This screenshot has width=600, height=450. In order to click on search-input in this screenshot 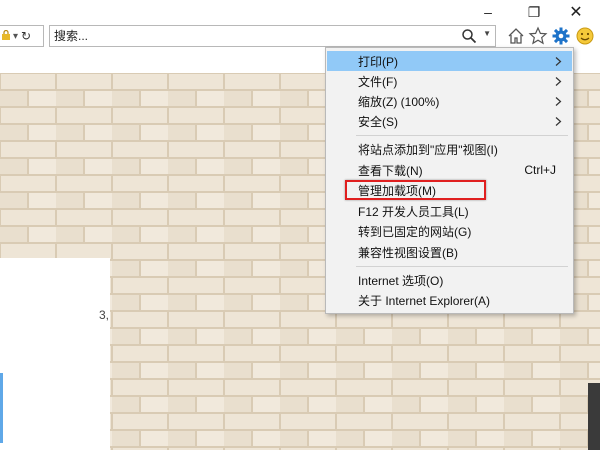, I will do `click(244, 36)`.